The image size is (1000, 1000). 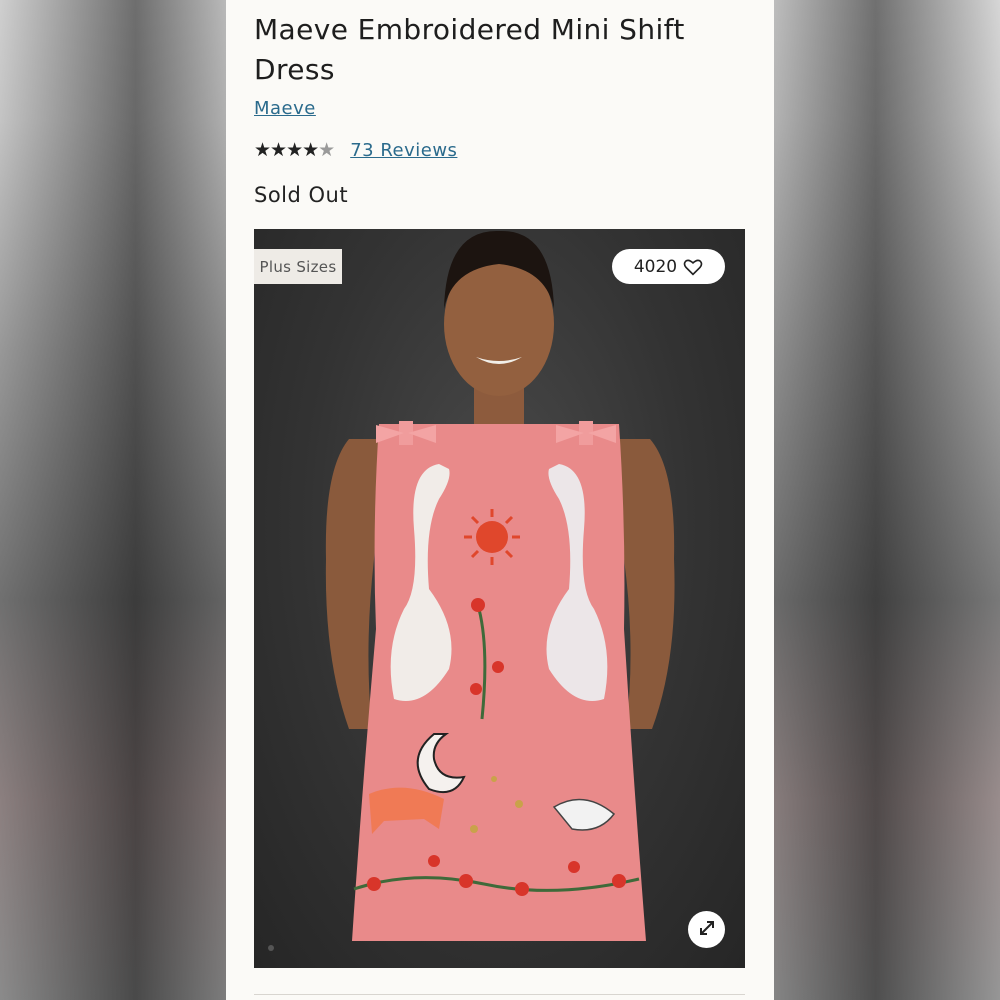 What do you see at coordinates (469, 49) in the screenshot?
I see `product-title: Maeve Embroidered Mini Shift Dress` at bounding box center [469, 49].